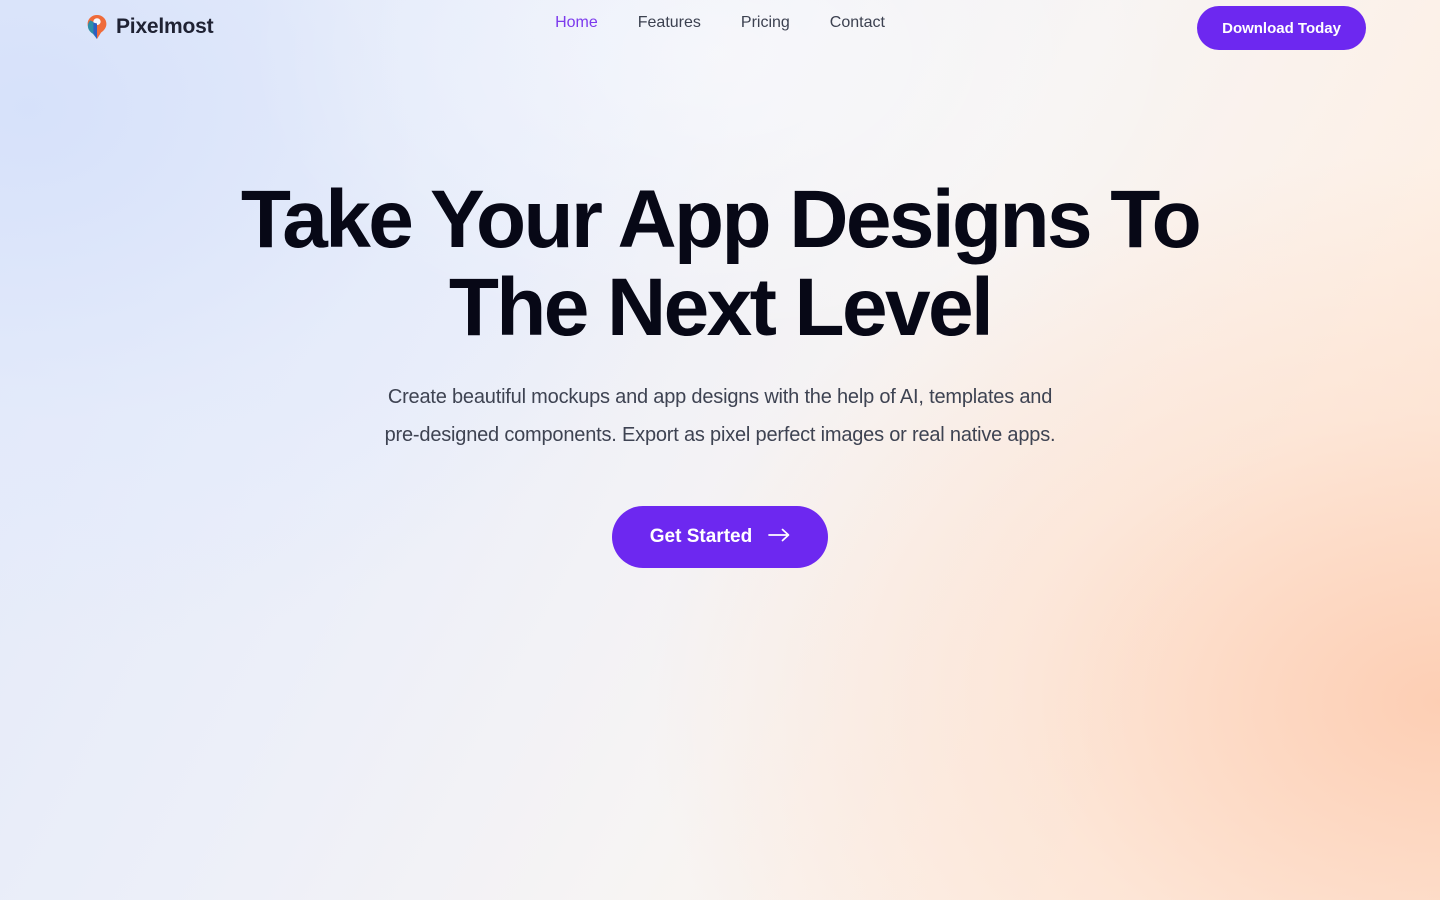 Image resolution: width=1440 pixels, height=900 pixels. I want to click on get-started-button: Get Started, so click(720, 537).